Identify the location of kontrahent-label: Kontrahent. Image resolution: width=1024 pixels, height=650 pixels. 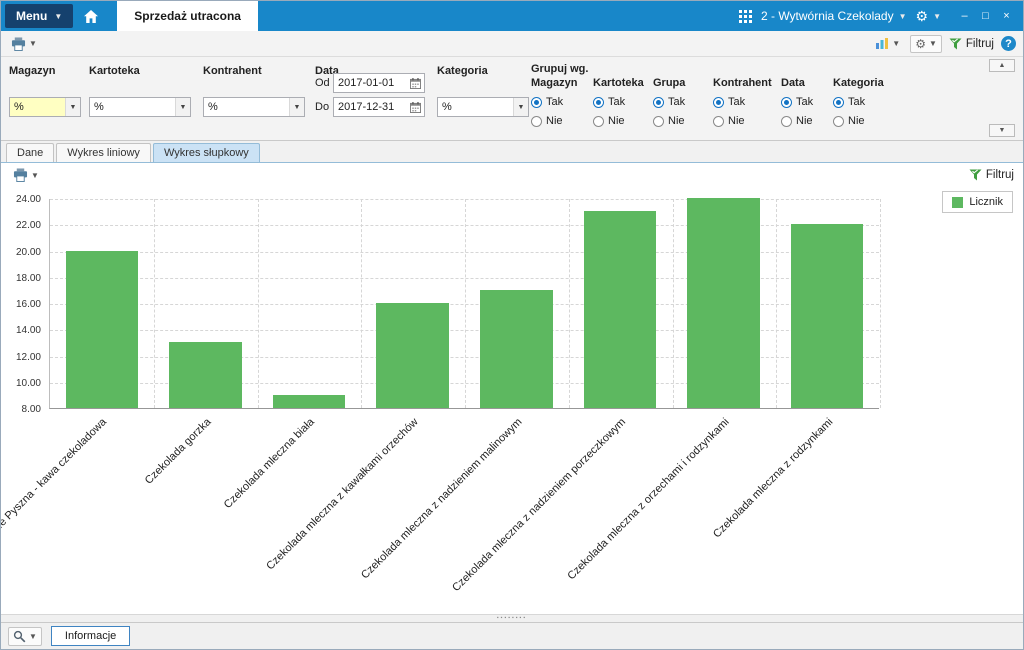
(232, 71).